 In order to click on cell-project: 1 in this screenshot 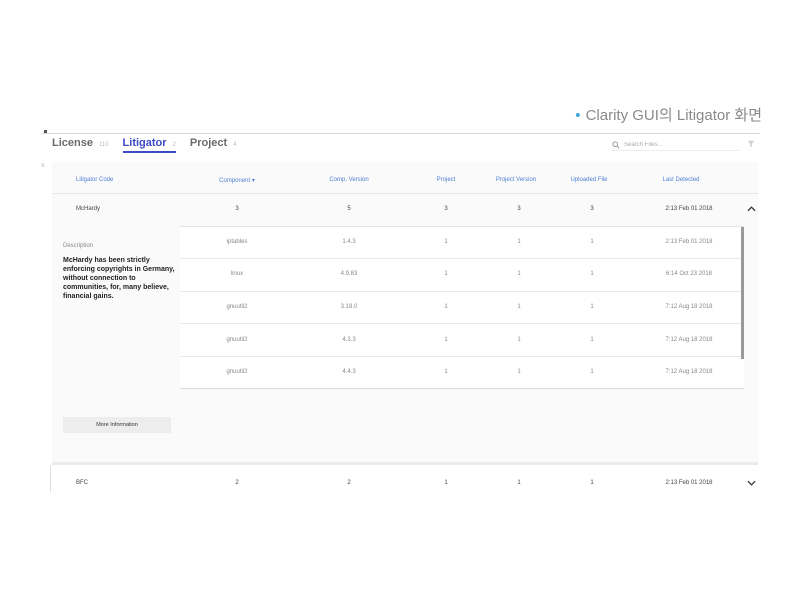, I will do `click(446, 483)`.